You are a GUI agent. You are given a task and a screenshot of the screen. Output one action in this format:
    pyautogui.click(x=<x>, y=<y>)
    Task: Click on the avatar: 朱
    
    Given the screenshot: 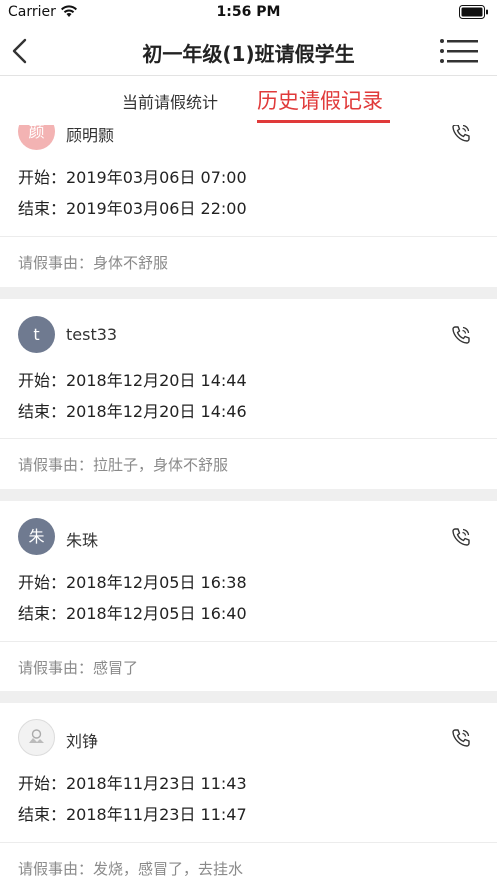 What is the action you would take?
    pyautogui.click(x=36, y=536)
    